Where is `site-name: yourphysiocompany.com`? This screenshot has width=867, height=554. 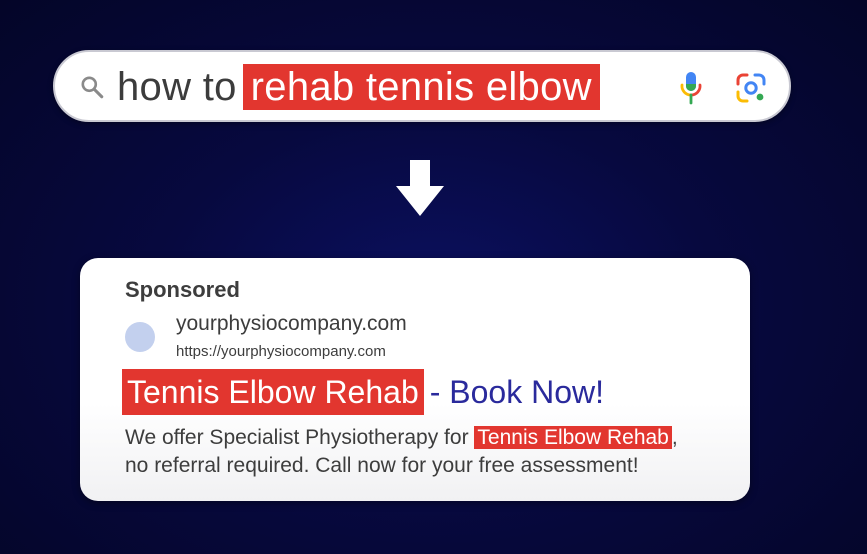 site-name: yourphysiocompany.com is located at coordinates (291, 324).